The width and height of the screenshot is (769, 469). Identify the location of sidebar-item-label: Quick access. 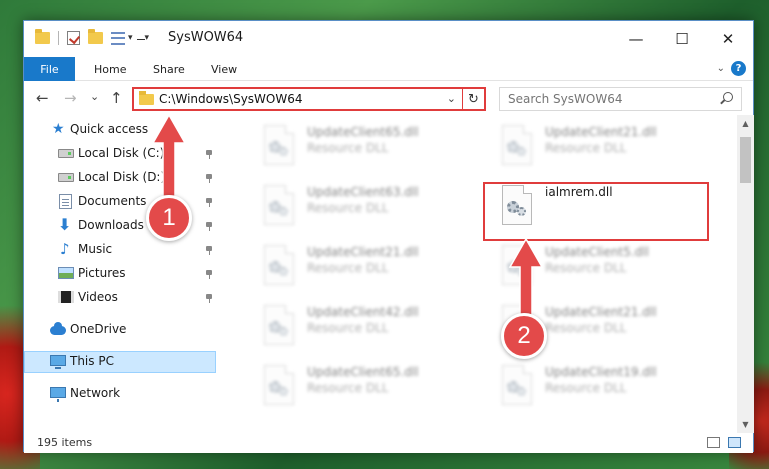
(109, 129).